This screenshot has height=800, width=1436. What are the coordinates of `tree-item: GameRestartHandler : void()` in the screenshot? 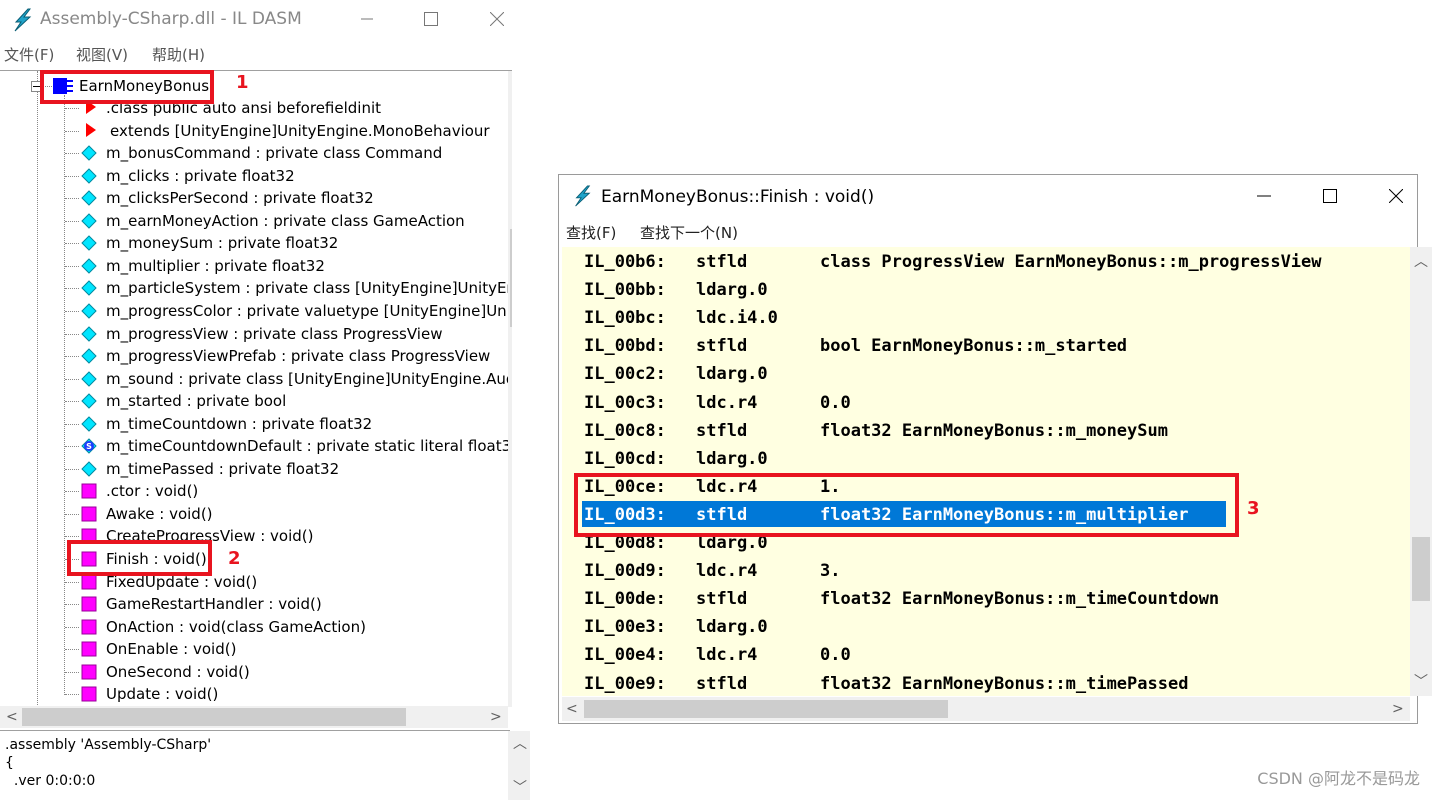 It's located at (256, 604).